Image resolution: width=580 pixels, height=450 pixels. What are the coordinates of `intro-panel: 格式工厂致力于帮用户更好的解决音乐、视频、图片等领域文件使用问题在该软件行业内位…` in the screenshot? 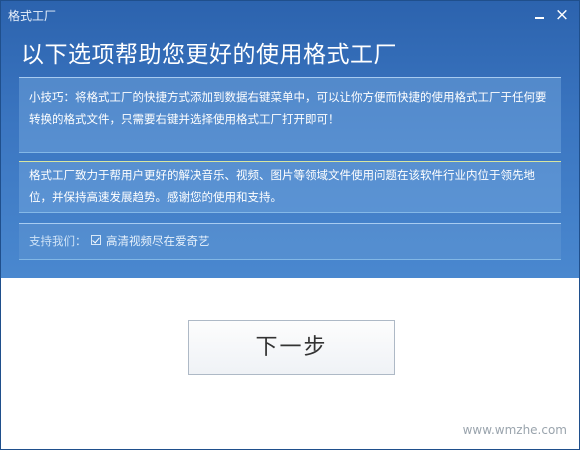 It's located at (290, 187).